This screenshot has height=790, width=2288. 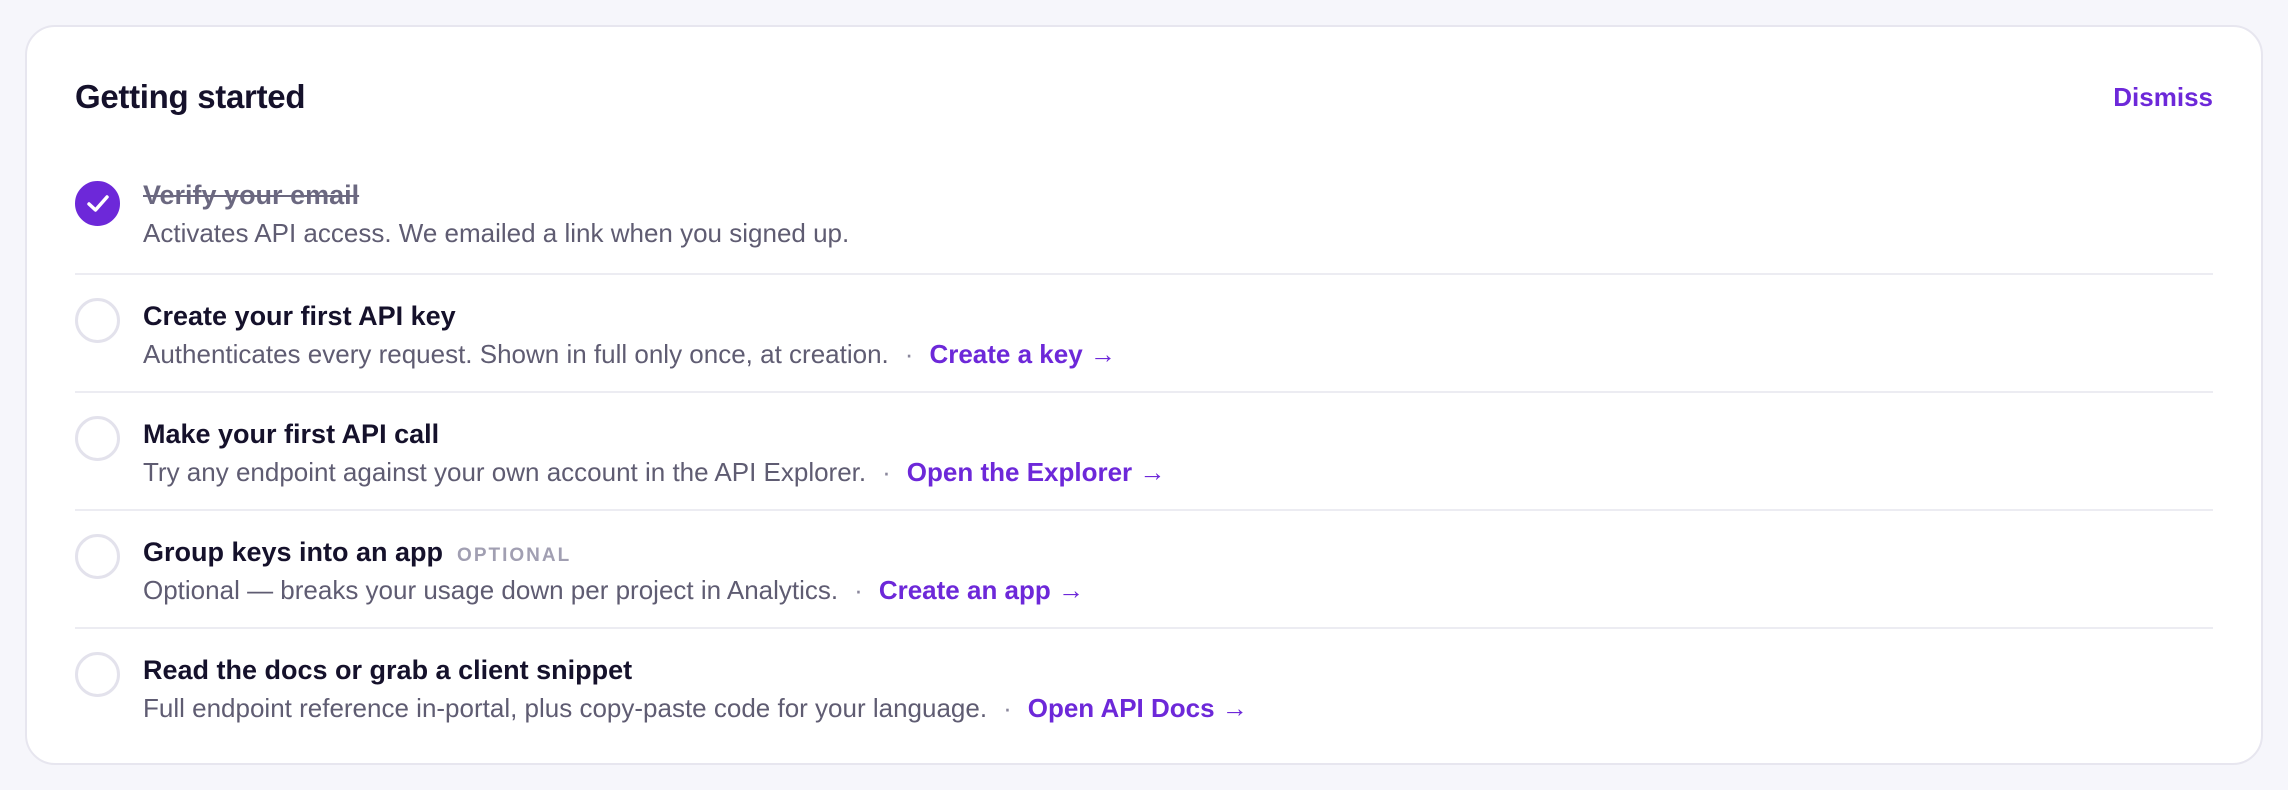 What do you see at coordinates (299, 316) in the screenshot?
I see `step-title: Create your first API key` at bounding box center [299, 316].